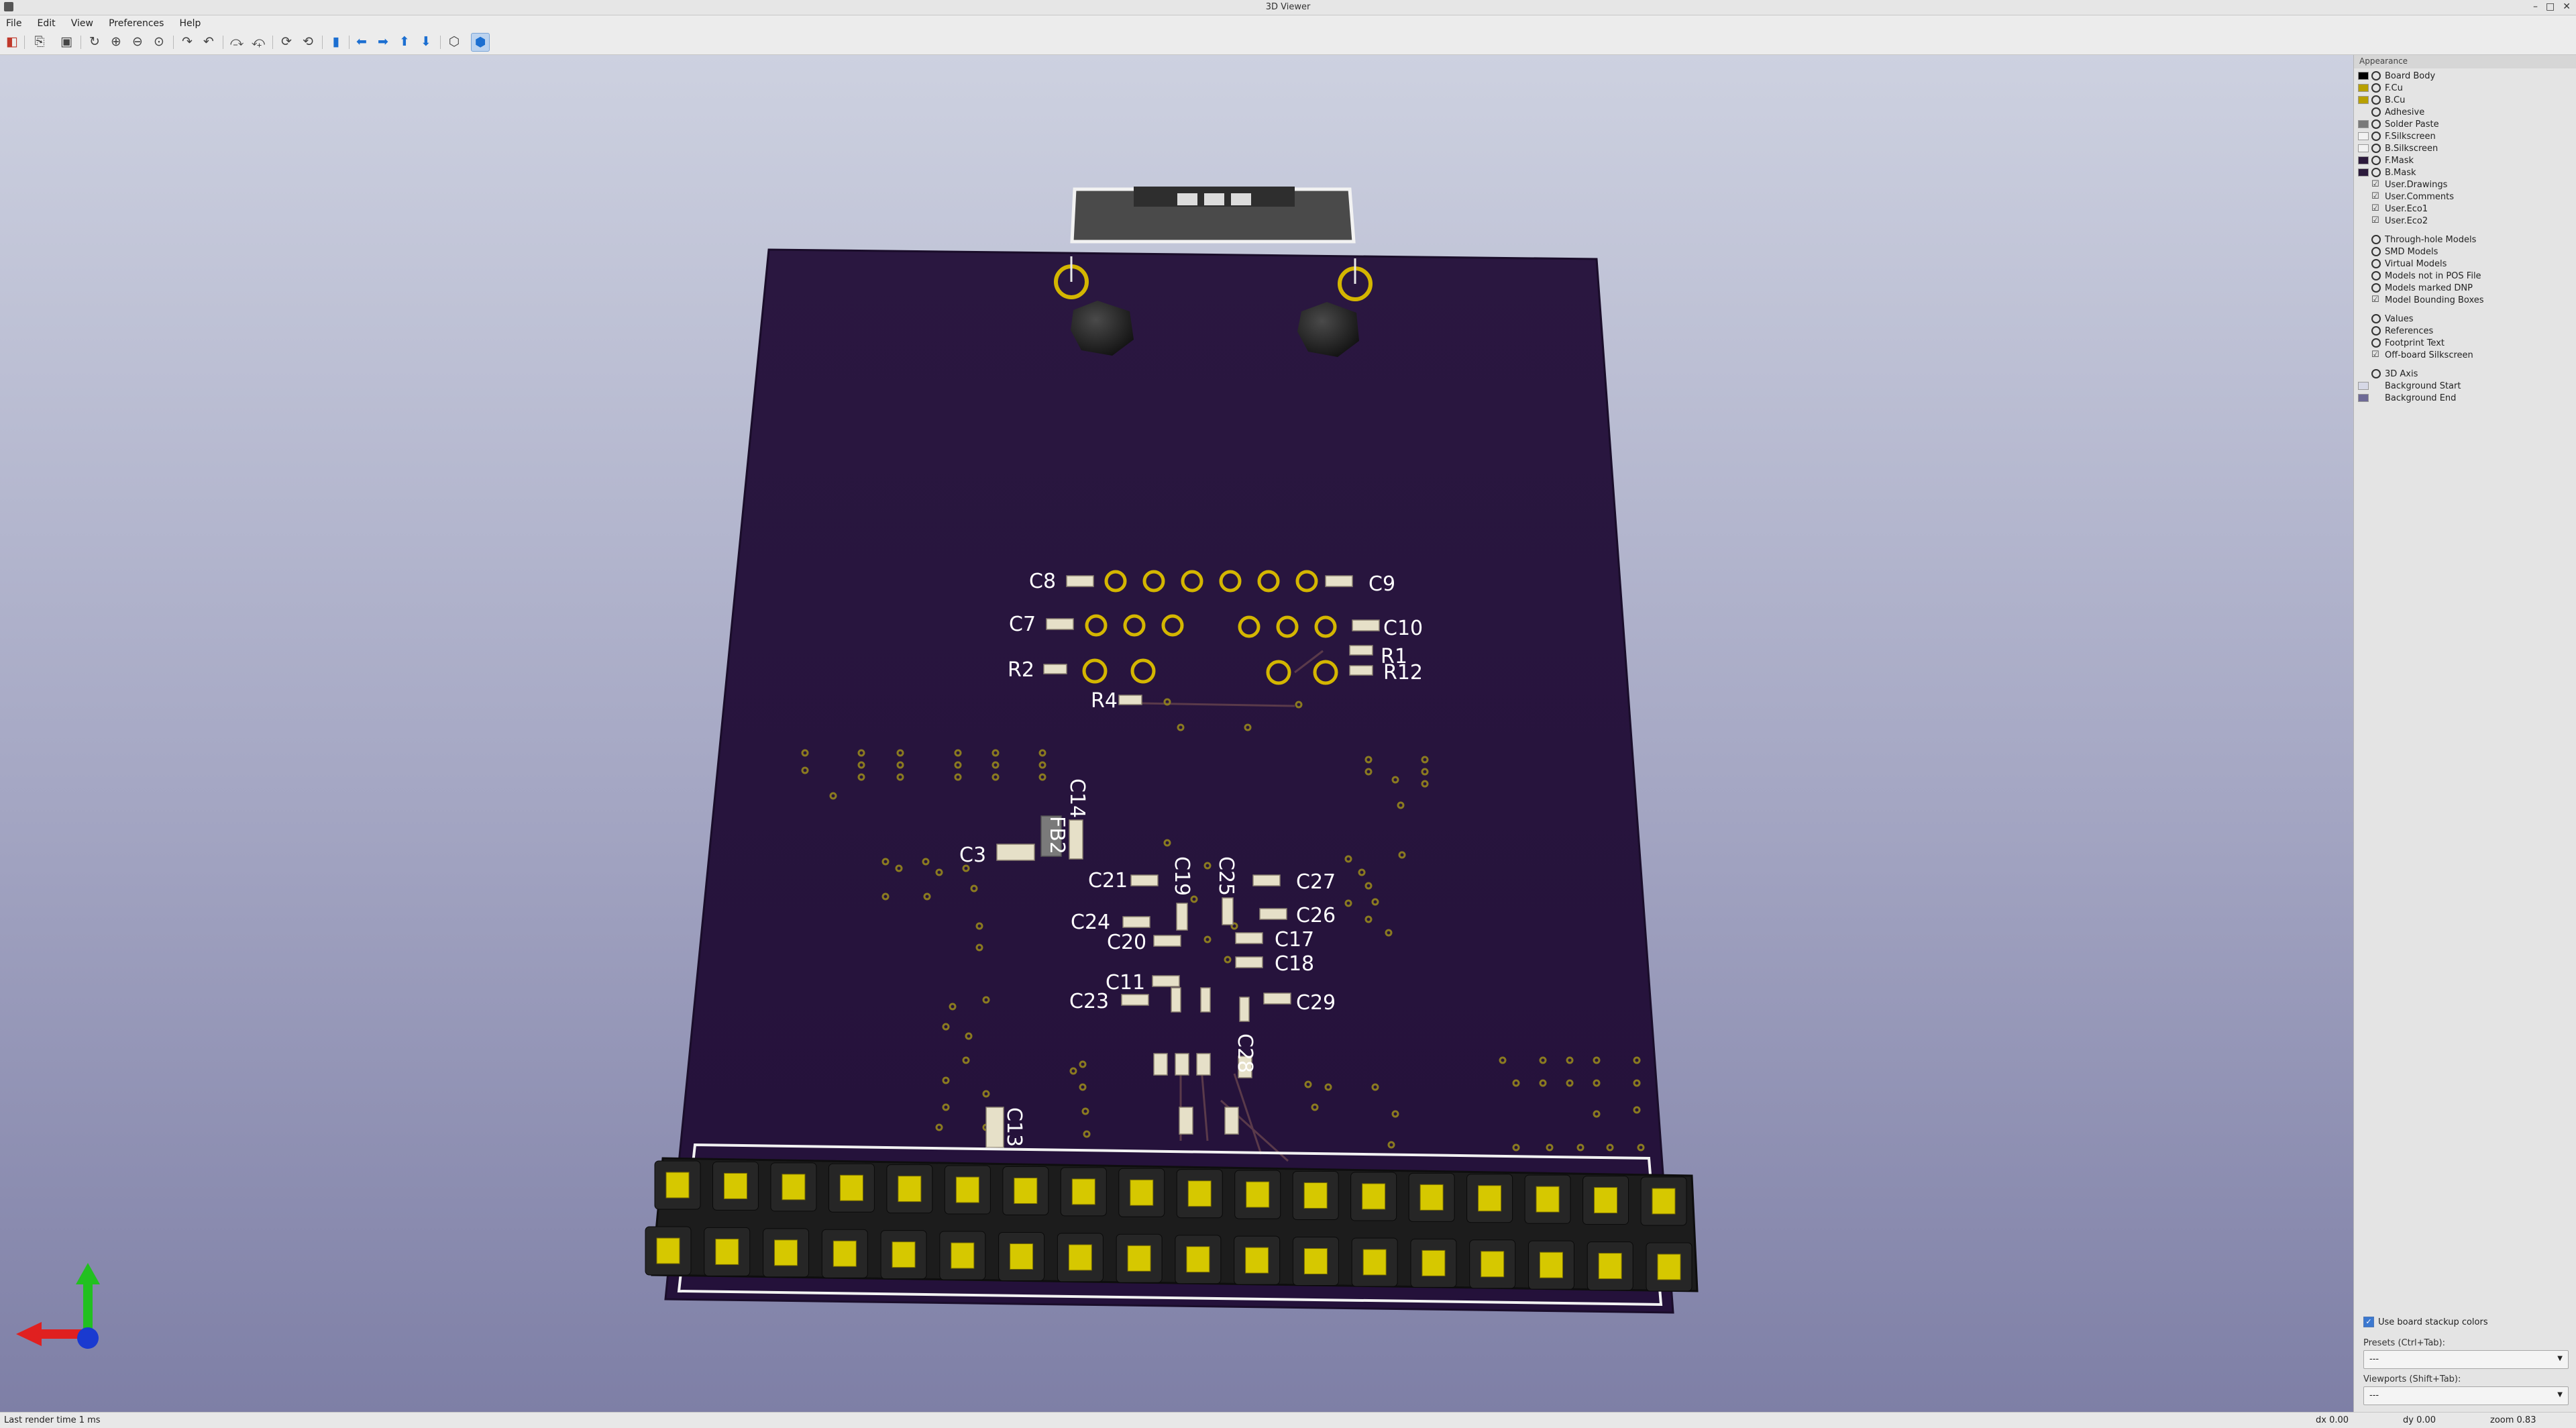 The image size is (2576, 1428). What do you see at coordinates (187, 41) in the screenshot?
I see `rotate-x-cw-icon: ↷` at bounding box center [187, 41].